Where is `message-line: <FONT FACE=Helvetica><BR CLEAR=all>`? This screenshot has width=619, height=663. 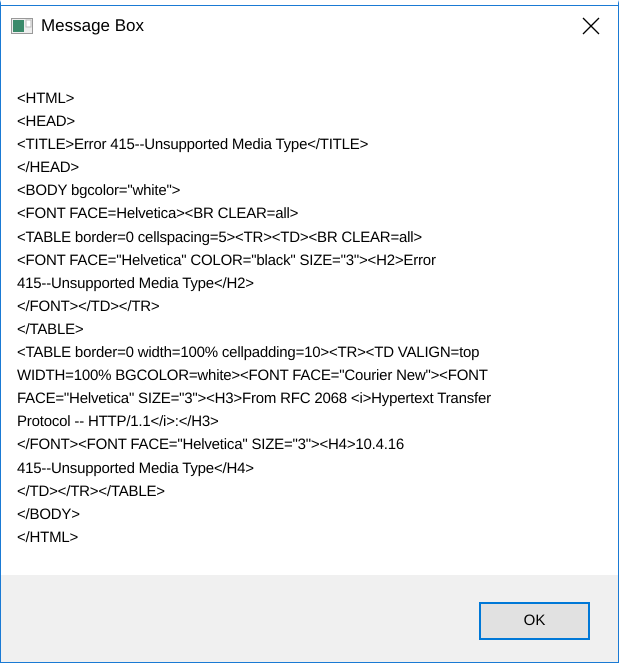
message-line: <FONT FACE=Helvetica><BR CLEAR=all> is located at coordinates (158, 214).